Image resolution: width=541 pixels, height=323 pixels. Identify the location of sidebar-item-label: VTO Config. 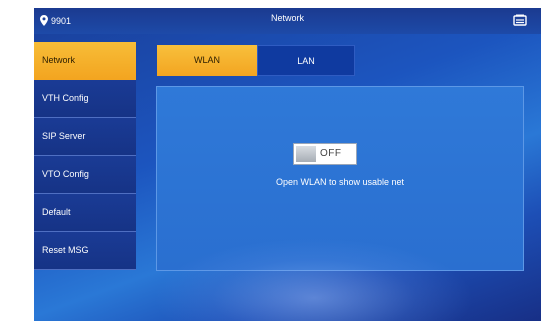
(65, 174).